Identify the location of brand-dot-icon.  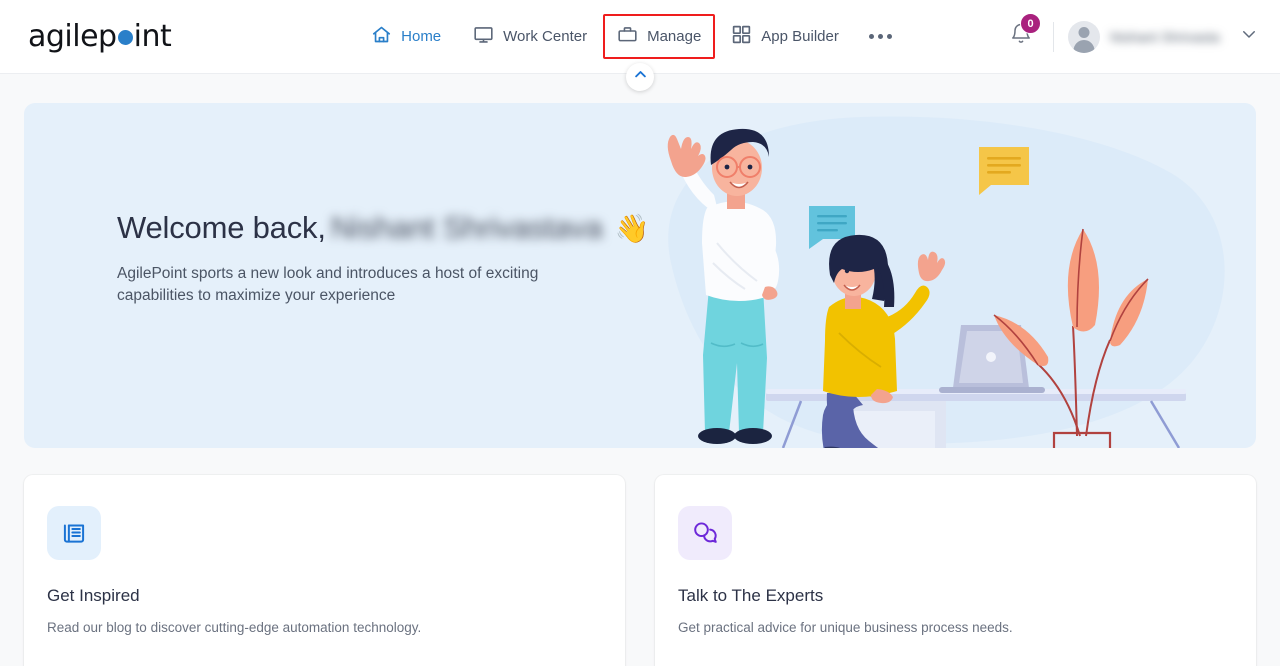
(125, 37).